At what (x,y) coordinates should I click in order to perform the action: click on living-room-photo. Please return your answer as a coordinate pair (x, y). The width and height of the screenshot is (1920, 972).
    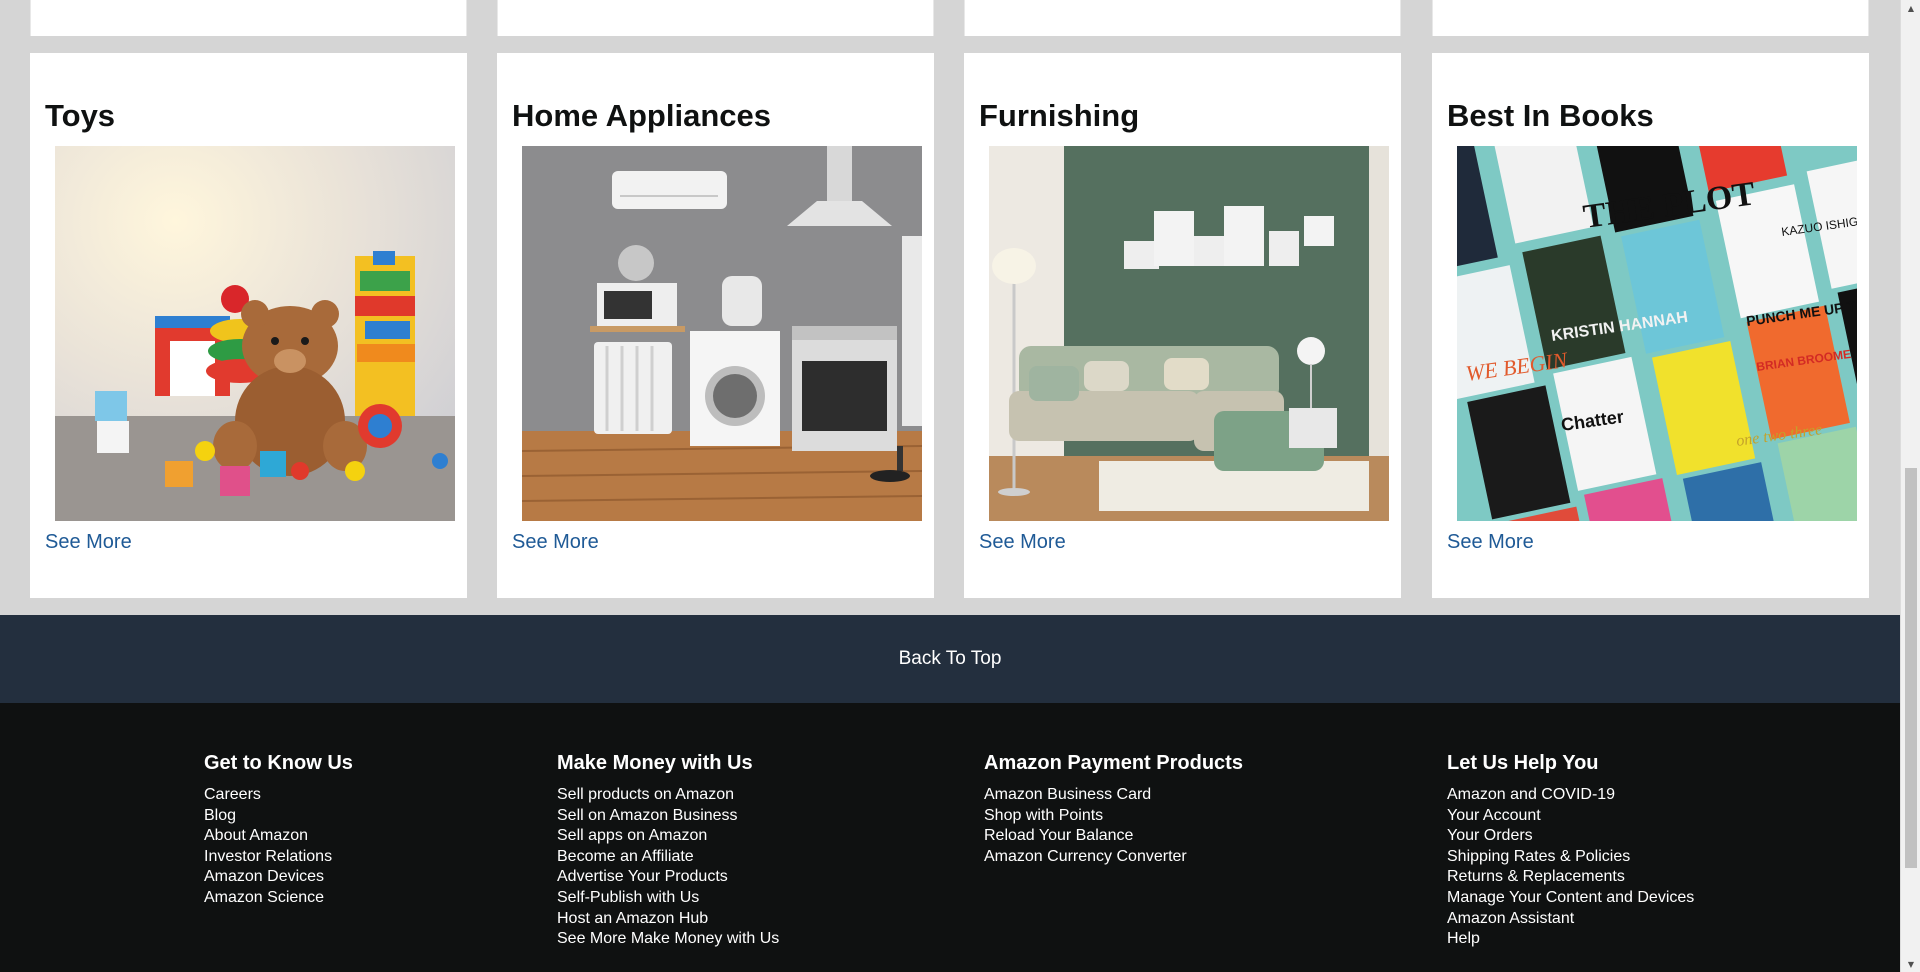
    Looking at the image, I should click on (1189, 333).